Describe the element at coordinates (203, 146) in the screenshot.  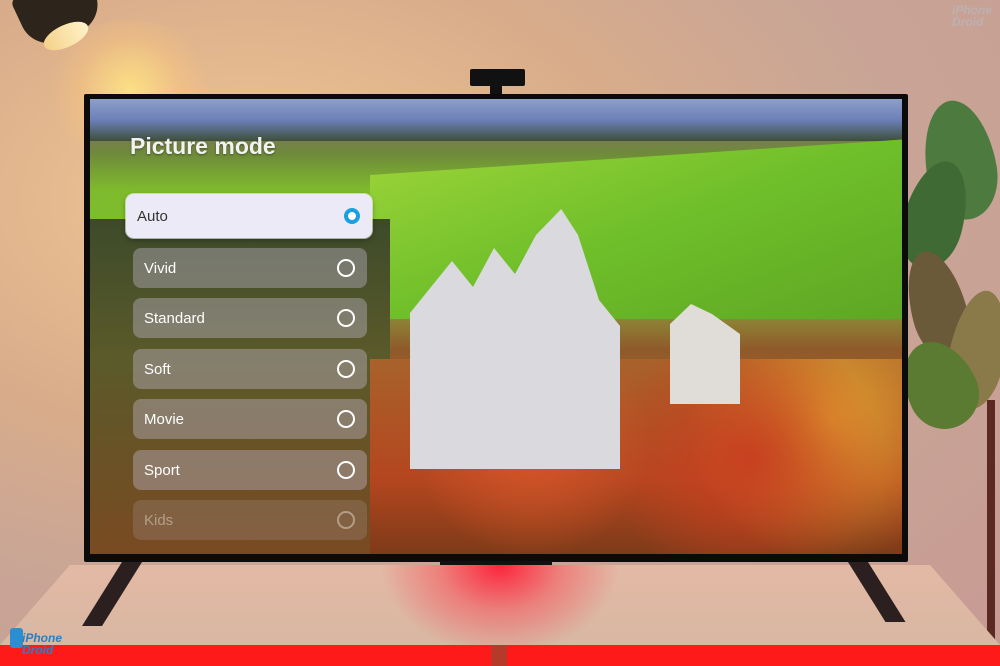
I see `menu-title: Picture mode` at that location.